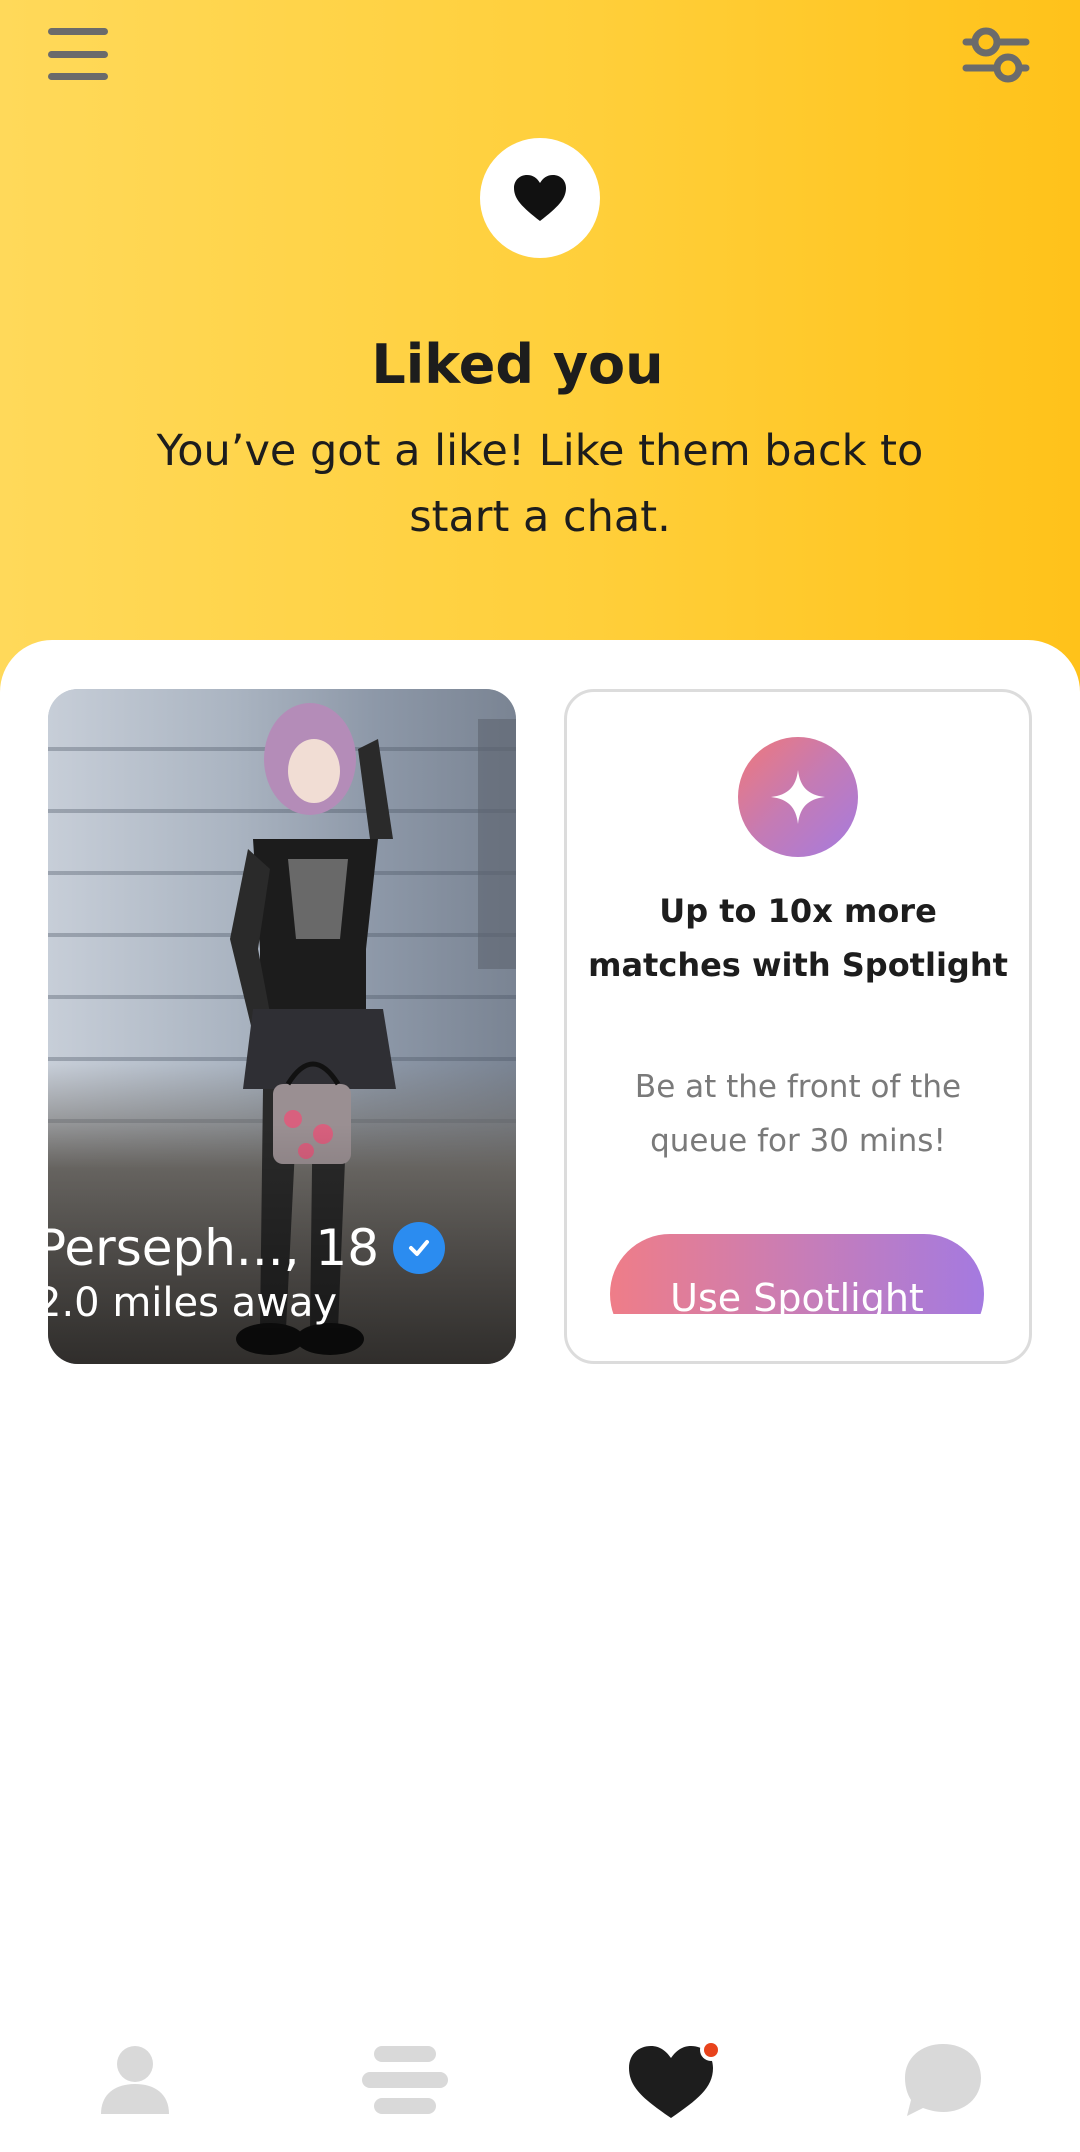  I want to click on profile-distance: 2.0 miles away, so click(187, 1303).